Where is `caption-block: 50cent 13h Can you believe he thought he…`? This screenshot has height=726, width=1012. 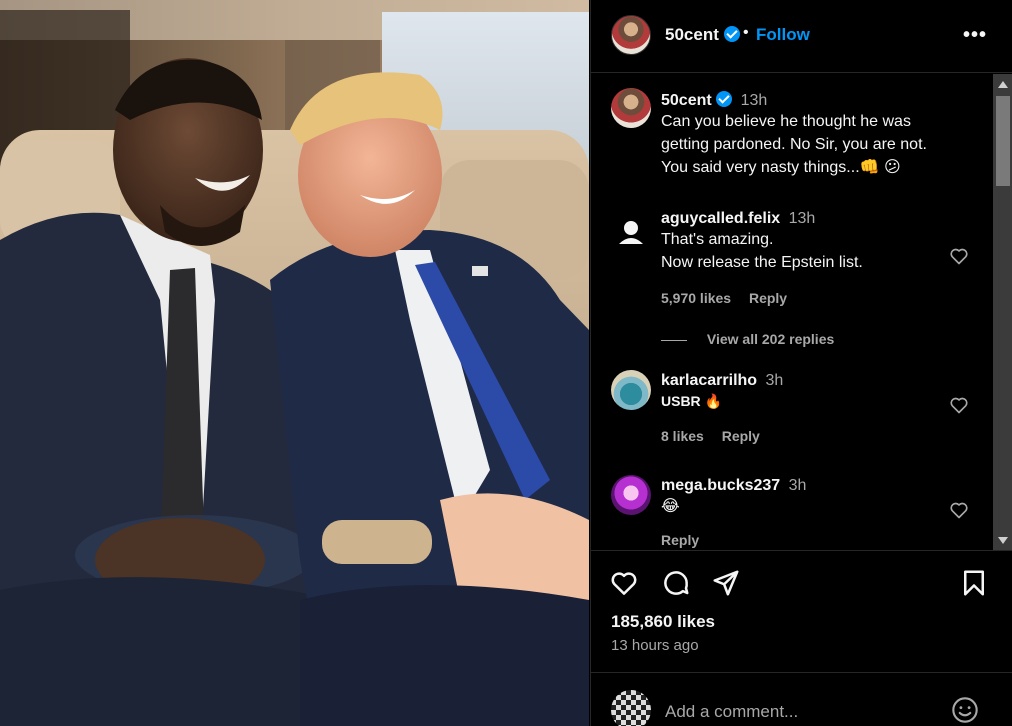
caption-block: 50cent 13h Can you believe he thought he… is located at coordinates (821, 135).